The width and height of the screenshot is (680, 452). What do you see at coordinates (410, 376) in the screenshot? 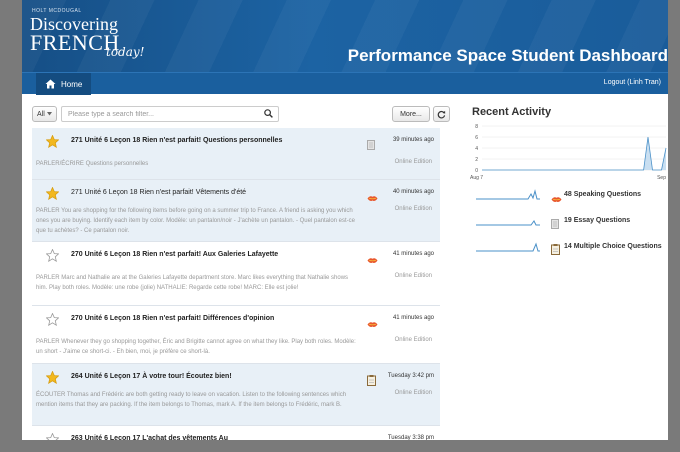
I see `activity-time: Tuesday 3:42 pm` at bounding box center [410, 376].